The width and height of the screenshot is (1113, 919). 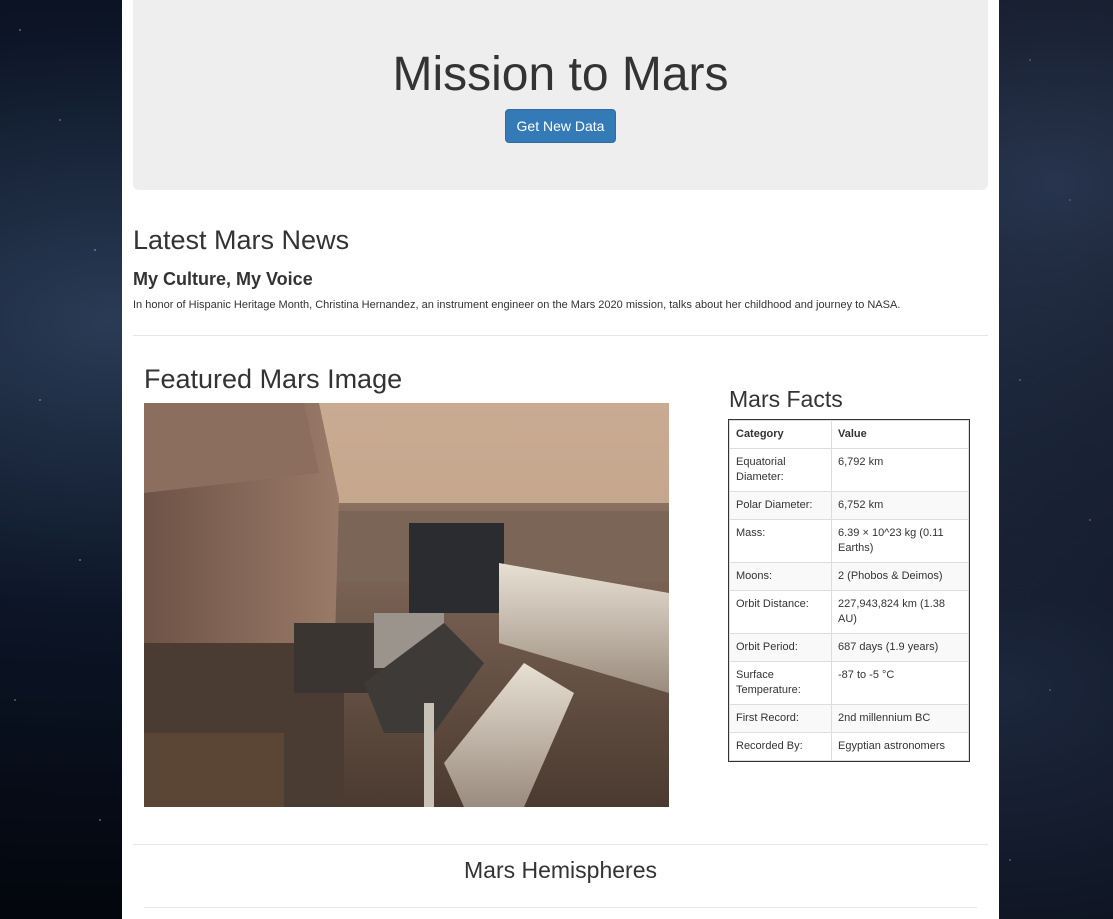 What do you see at coordinates (900, 576) in the screenshot?
I see `fact-value: 2 (Phobos & Deimos)` at bounding box center [900, 576].